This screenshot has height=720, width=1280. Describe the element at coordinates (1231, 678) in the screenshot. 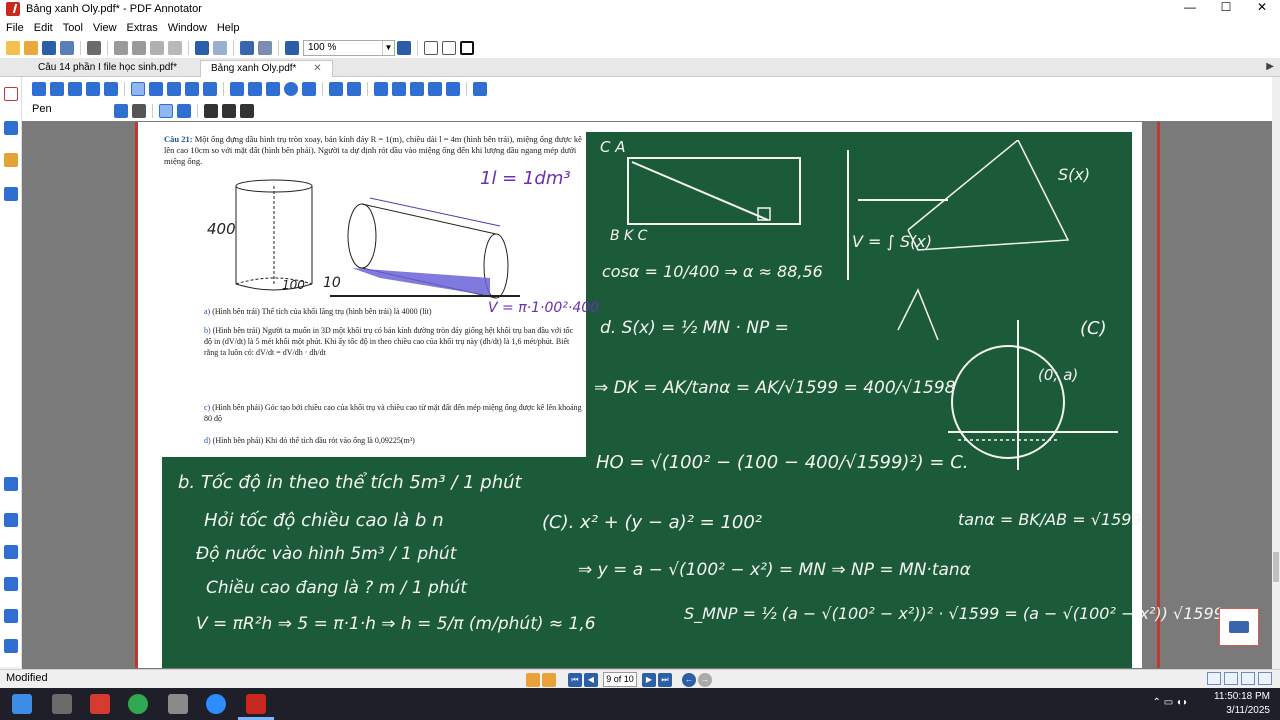

I see `continuous-icon` at that location.